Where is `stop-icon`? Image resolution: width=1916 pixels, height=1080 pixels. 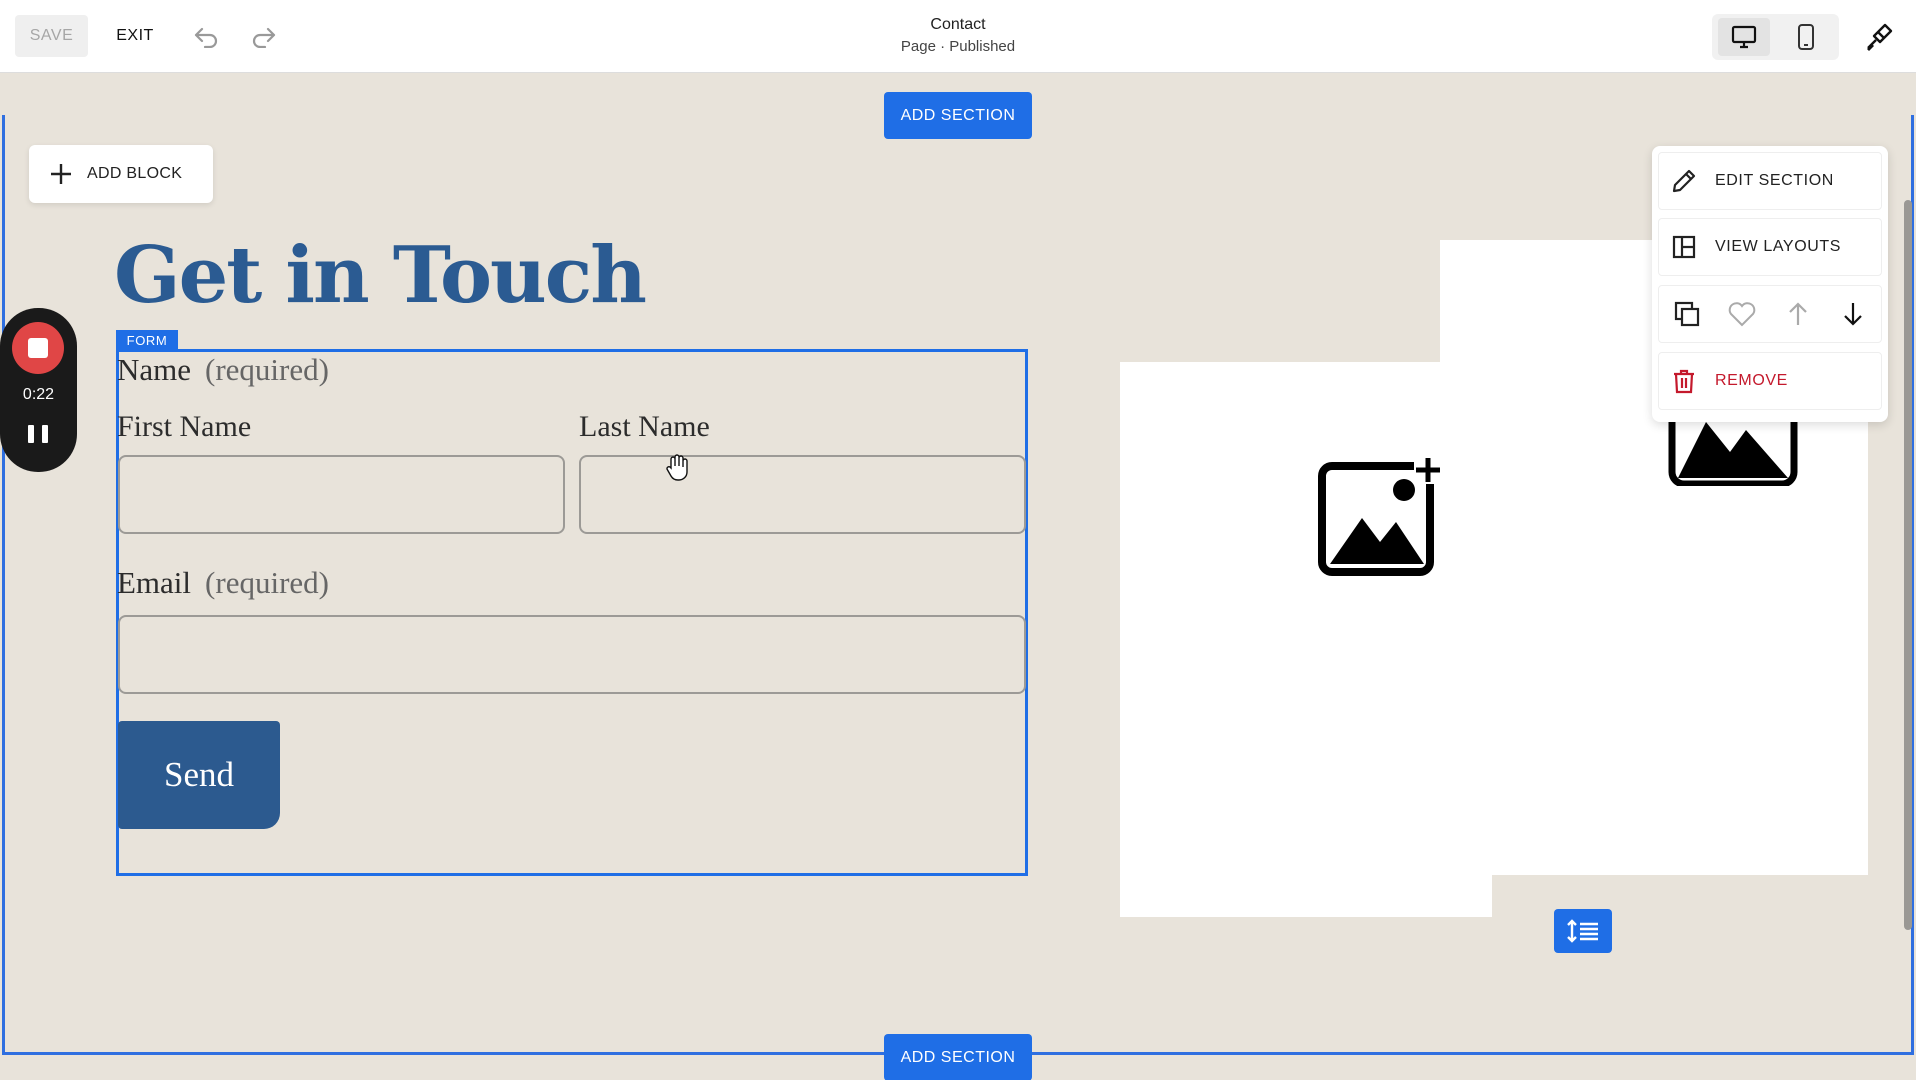 stop-icon is located at coordinates (38, 348).